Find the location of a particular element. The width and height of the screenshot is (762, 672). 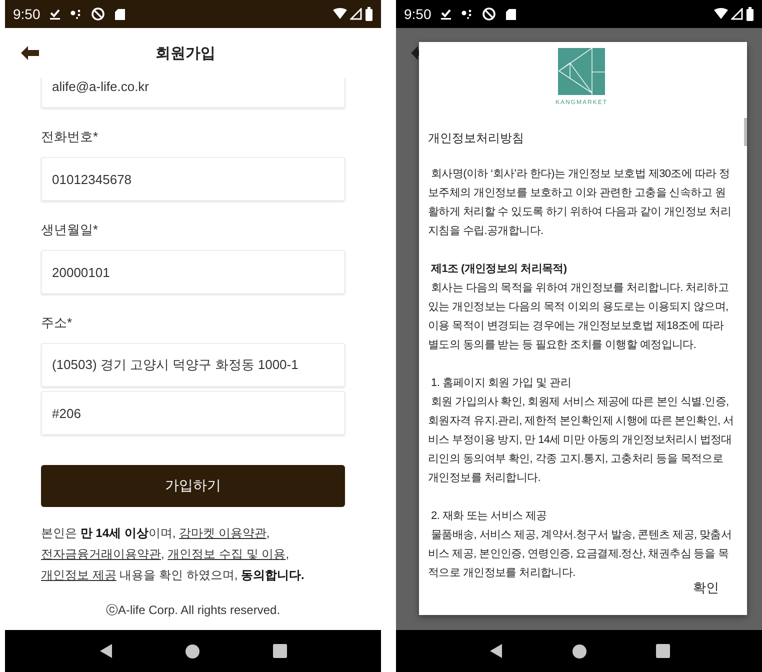

policy-text: 회원 가입의사 확인, 회원제 서비스 제공에 따른 본인 식별.인증, 회원자격 유지.관리, 제한적 본인확인제 시행에 따른 본인확인, 서비스 부정이용 방지, 만 14세 미만 아동의 개인정보처리시 법정대리인의 동의여부 확인, 각종 고지.통지, 고충처리 등을 목적으로 개인정보를 처리합니다. is located at coordinates (581, 440).